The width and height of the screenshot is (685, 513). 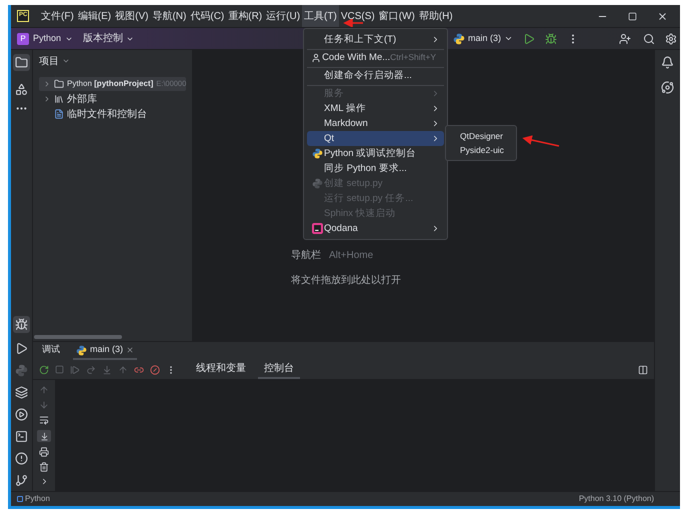 I want to click on project-button: P Python, so click(x=45, y=39).